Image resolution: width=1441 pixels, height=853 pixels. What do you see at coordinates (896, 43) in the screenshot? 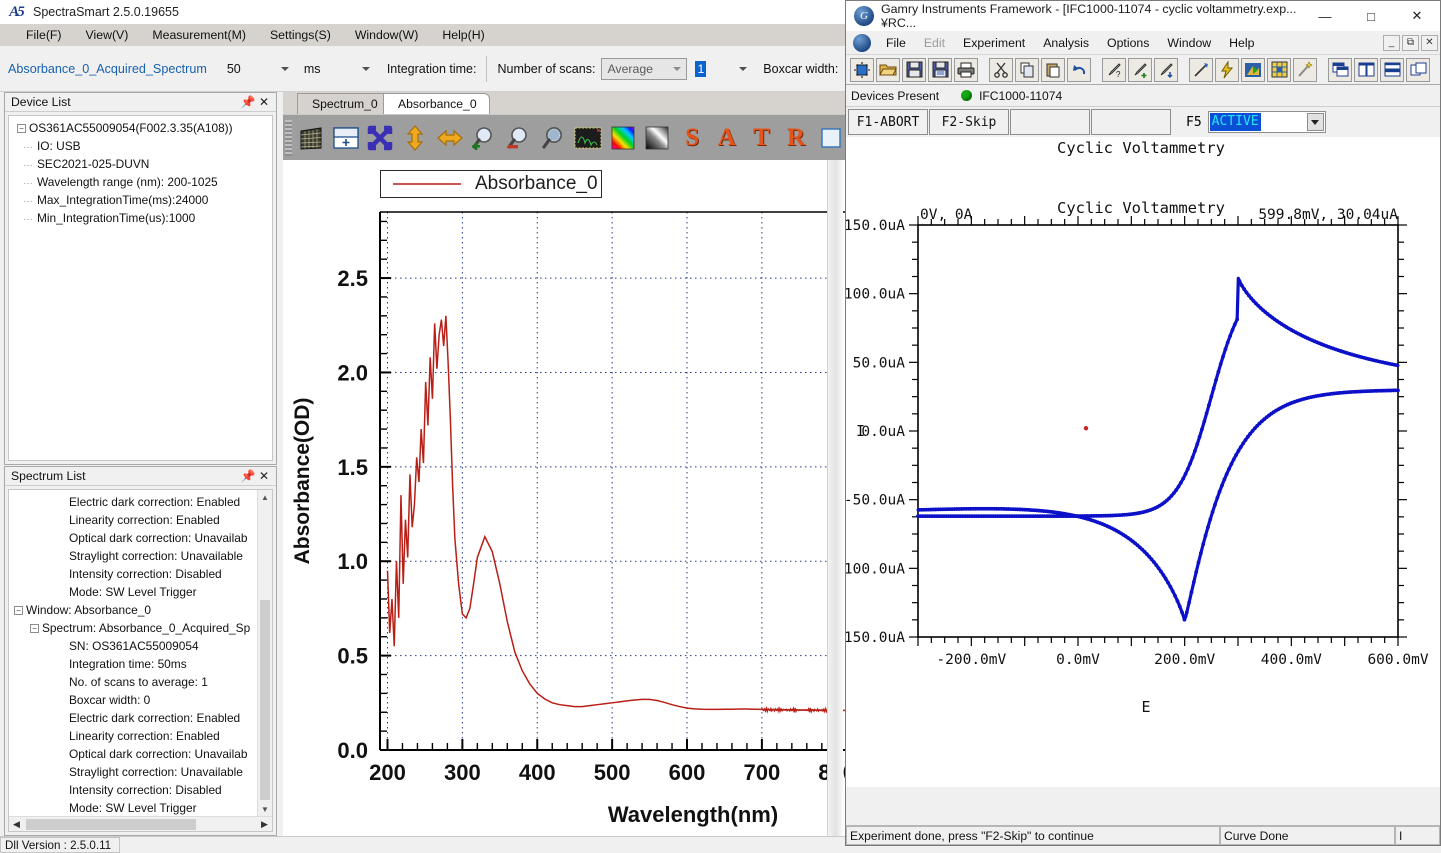
I see `menu-file: File` at bounding box center [896, 43].